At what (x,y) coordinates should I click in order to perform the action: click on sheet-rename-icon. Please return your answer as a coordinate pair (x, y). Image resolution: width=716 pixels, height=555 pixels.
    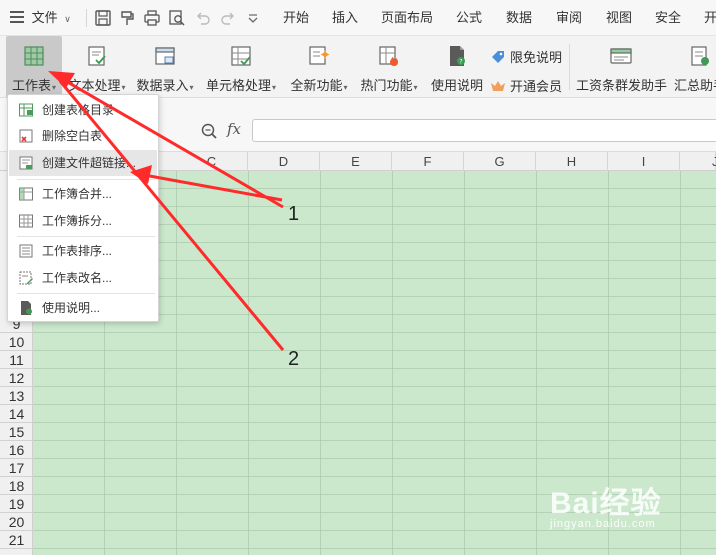
    Looking at the image, I should click on (26, 278).